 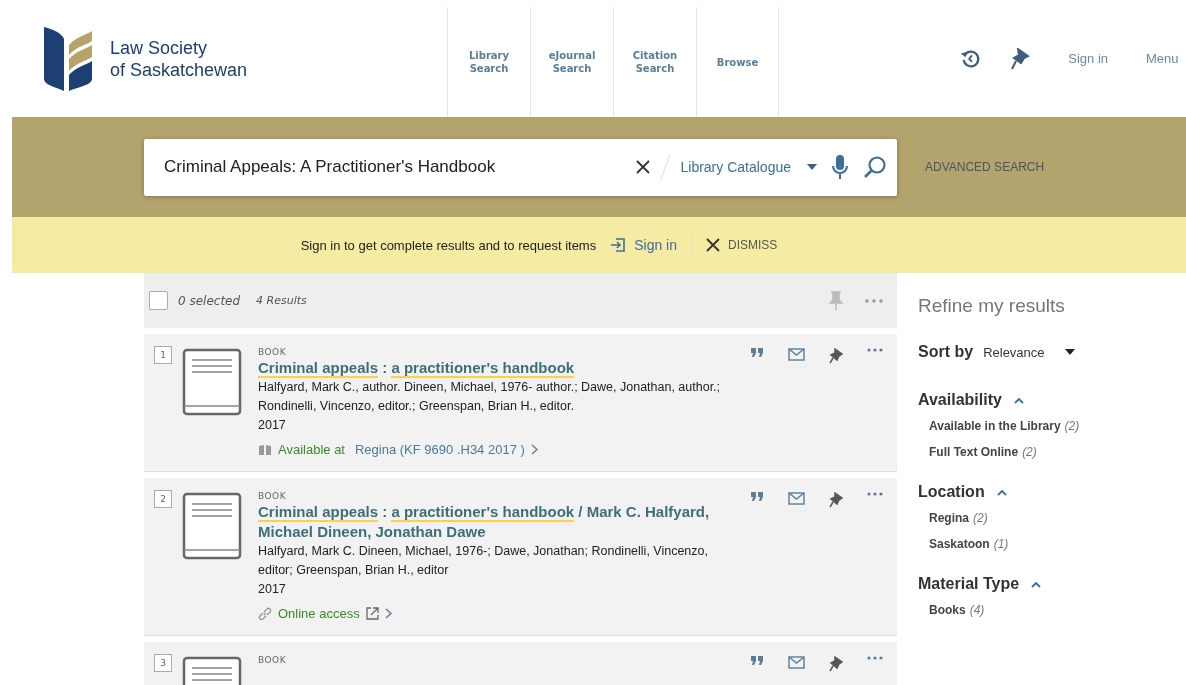 I want to click on result-number: 3, so click(x=163, y=663).